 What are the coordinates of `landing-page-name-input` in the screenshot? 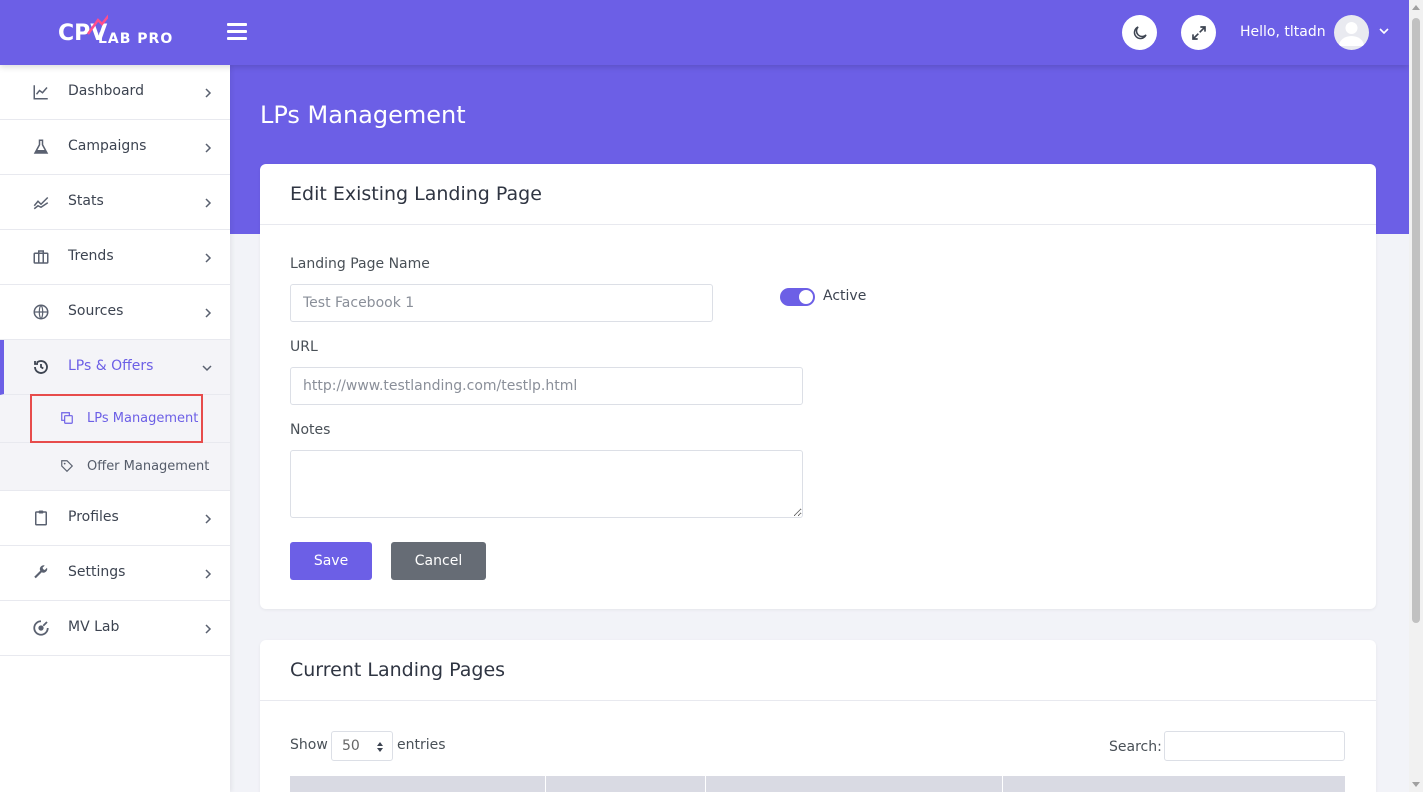 It's located at (501, 303).